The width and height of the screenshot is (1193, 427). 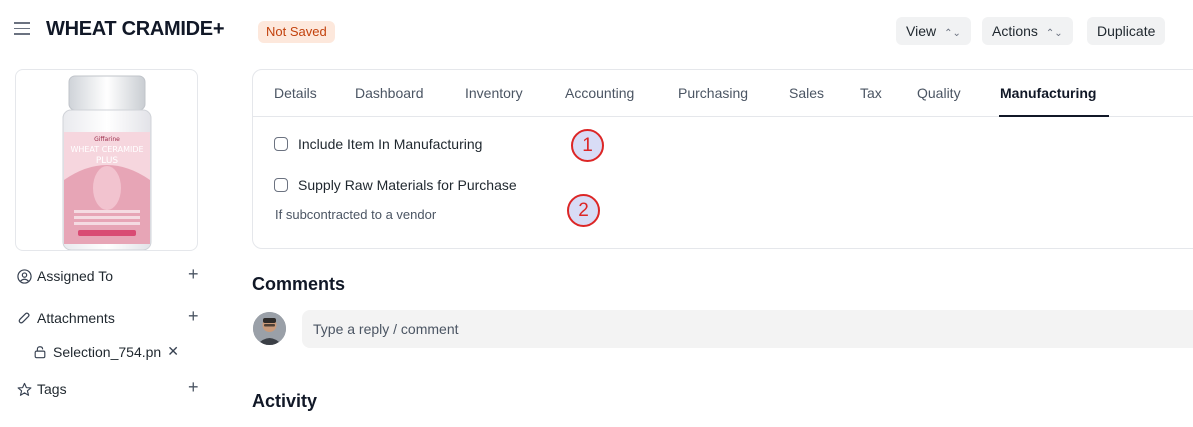 I want to click on actions-button-label: Actions, so click(x=1015, y=31).